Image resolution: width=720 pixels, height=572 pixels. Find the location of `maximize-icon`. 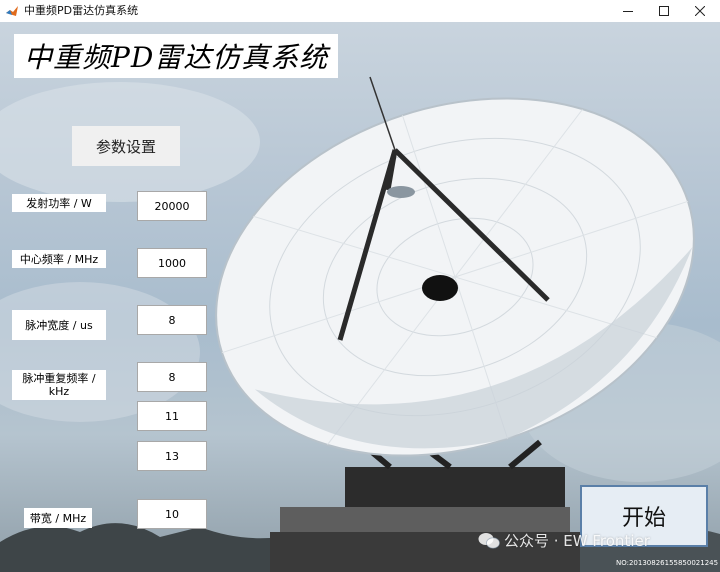

maximize-icon is located at coordinates (664, 11).